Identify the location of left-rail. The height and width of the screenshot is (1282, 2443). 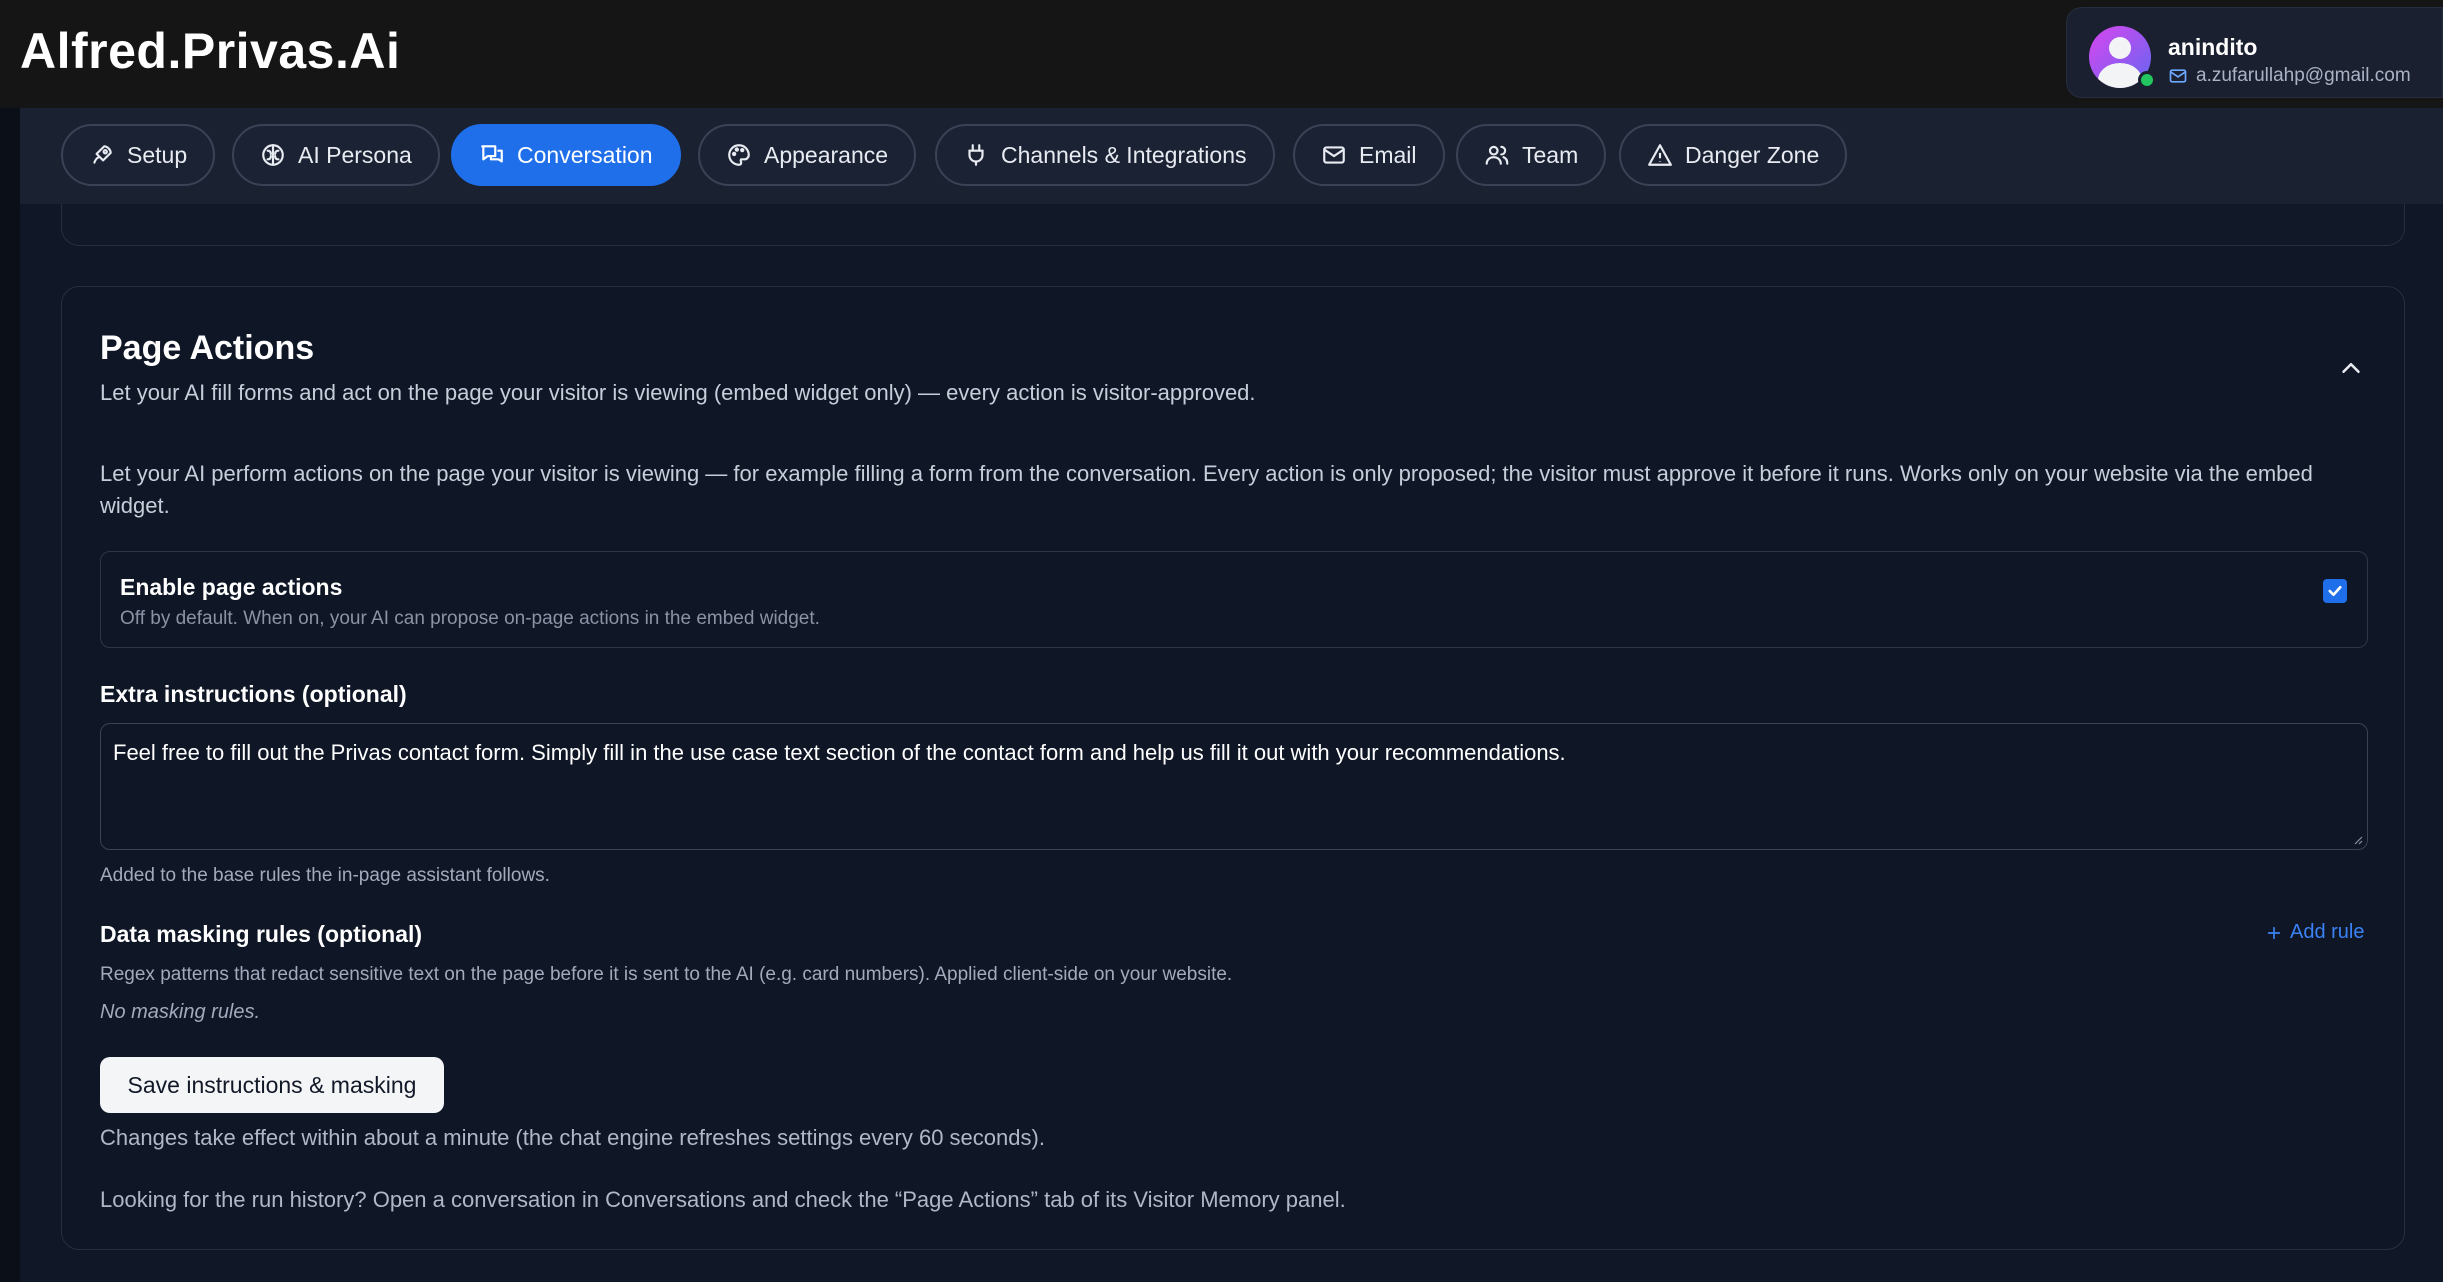
(10, 695).